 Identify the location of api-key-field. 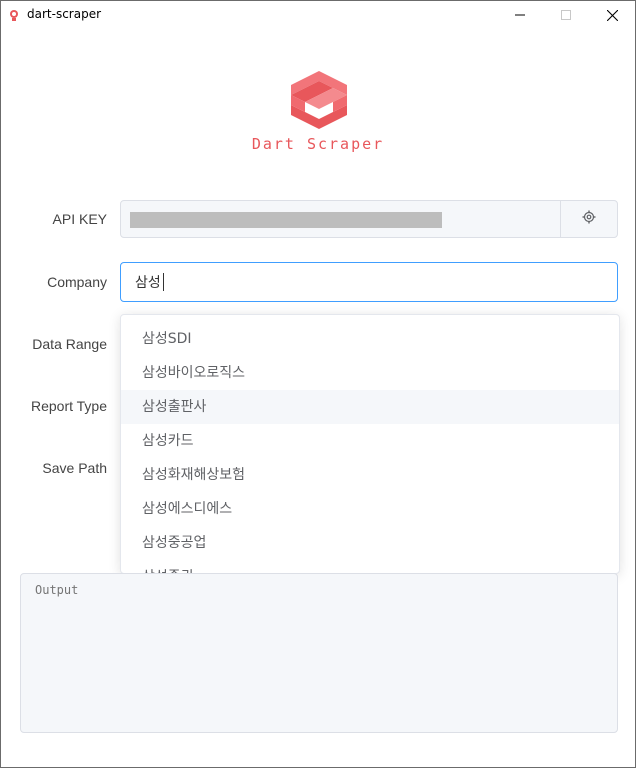
(369, 219).